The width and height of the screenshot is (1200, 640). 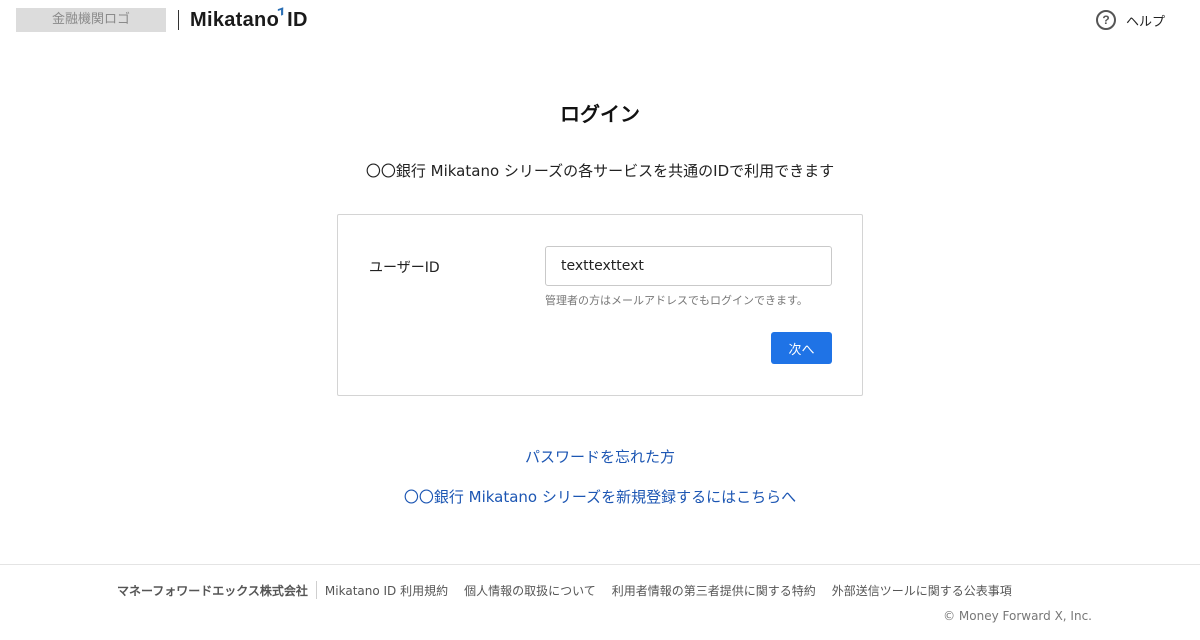 I want to click on logo-divider, so click(x=178, y=20).